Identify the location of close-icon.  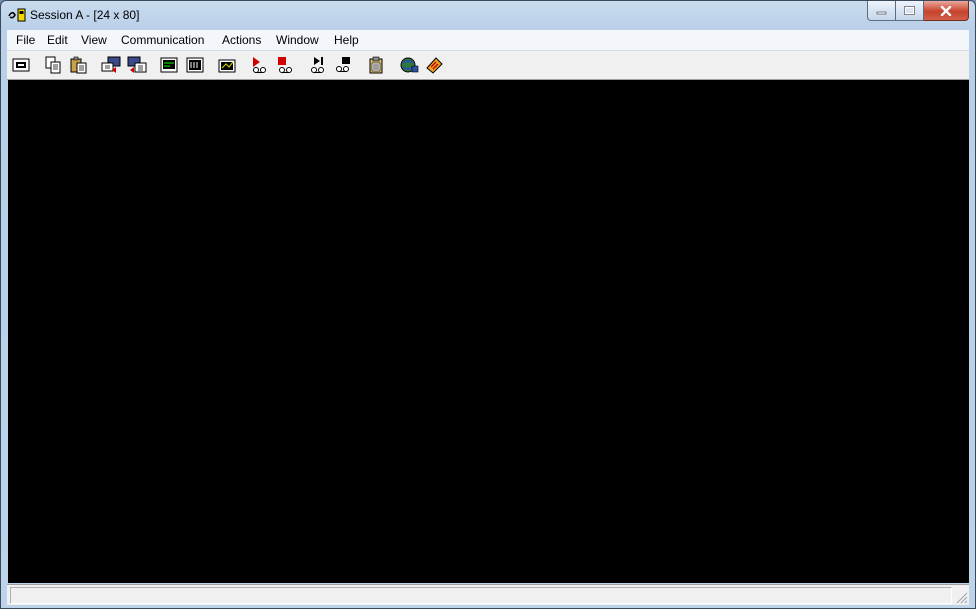
(946, 10).